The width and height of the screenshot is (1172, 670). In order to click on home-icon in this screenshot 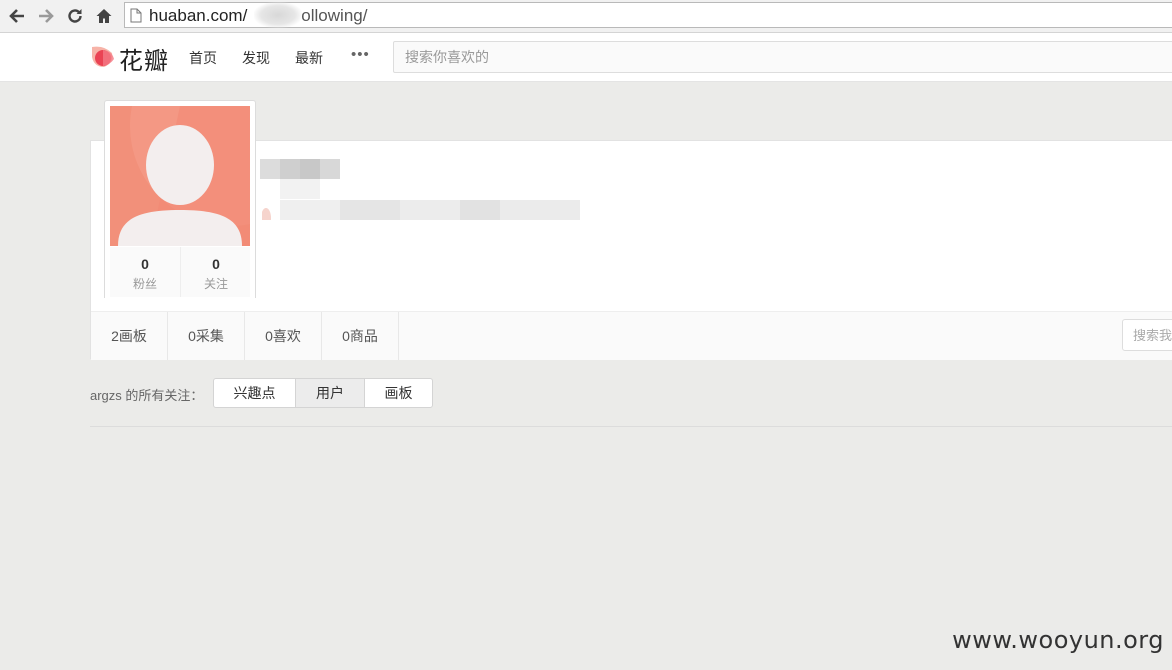, I will do `click(104, 16)`.